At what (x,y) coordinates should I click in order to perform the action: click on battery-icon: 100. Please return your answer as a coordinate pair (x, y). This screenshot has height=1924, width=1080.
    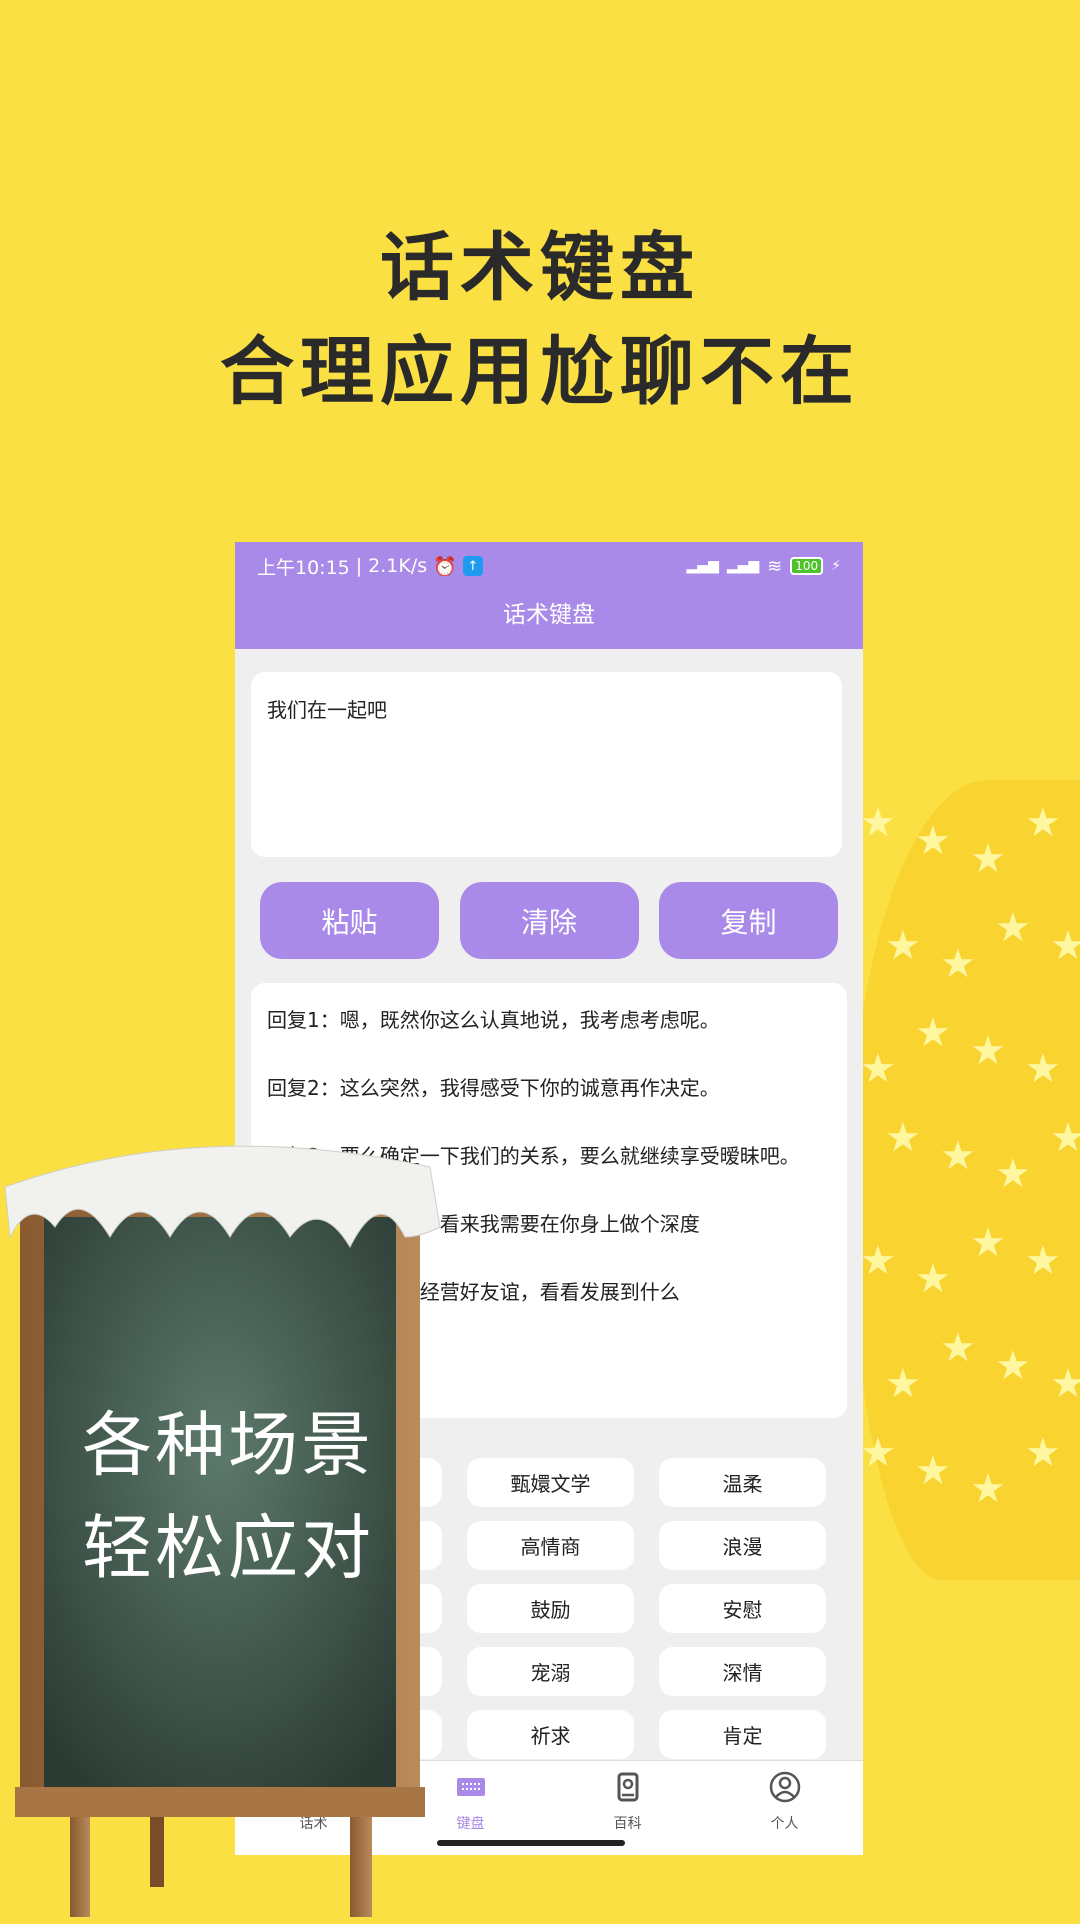
    Looking at the image, I should click on (807, 566).